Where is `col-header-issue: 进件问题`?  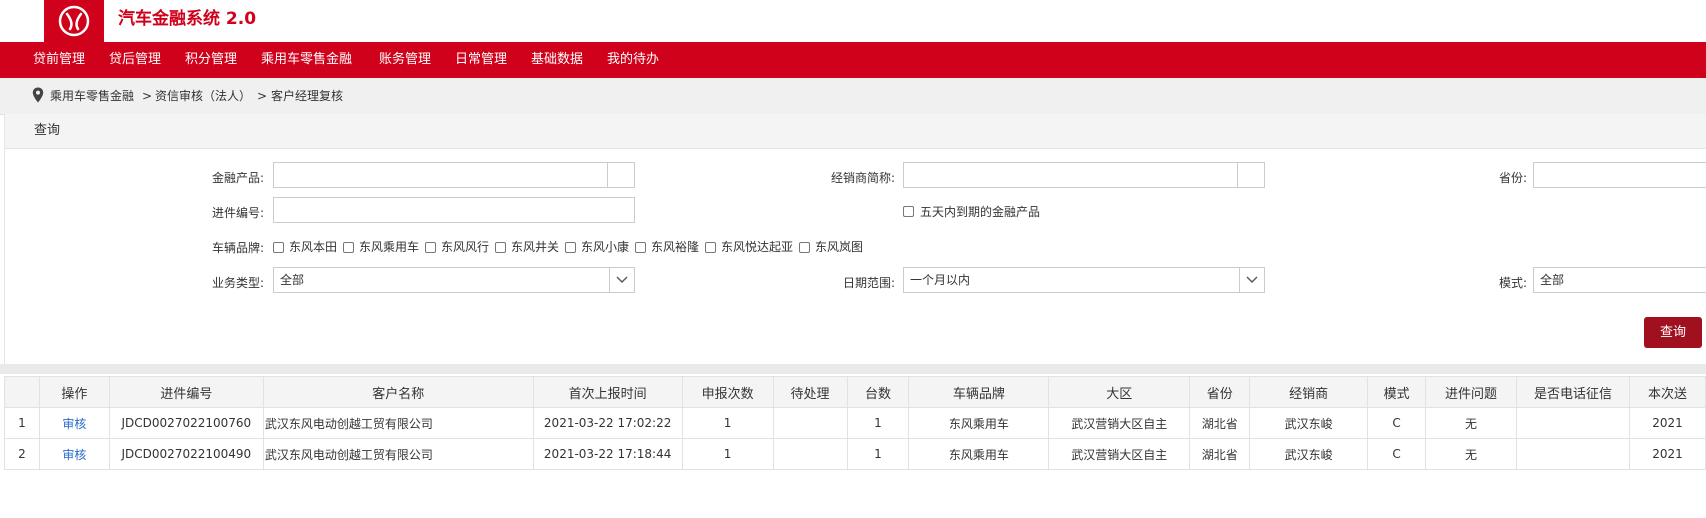
col-header-issue: 进件问题 is located at coordinates (1471, 392).